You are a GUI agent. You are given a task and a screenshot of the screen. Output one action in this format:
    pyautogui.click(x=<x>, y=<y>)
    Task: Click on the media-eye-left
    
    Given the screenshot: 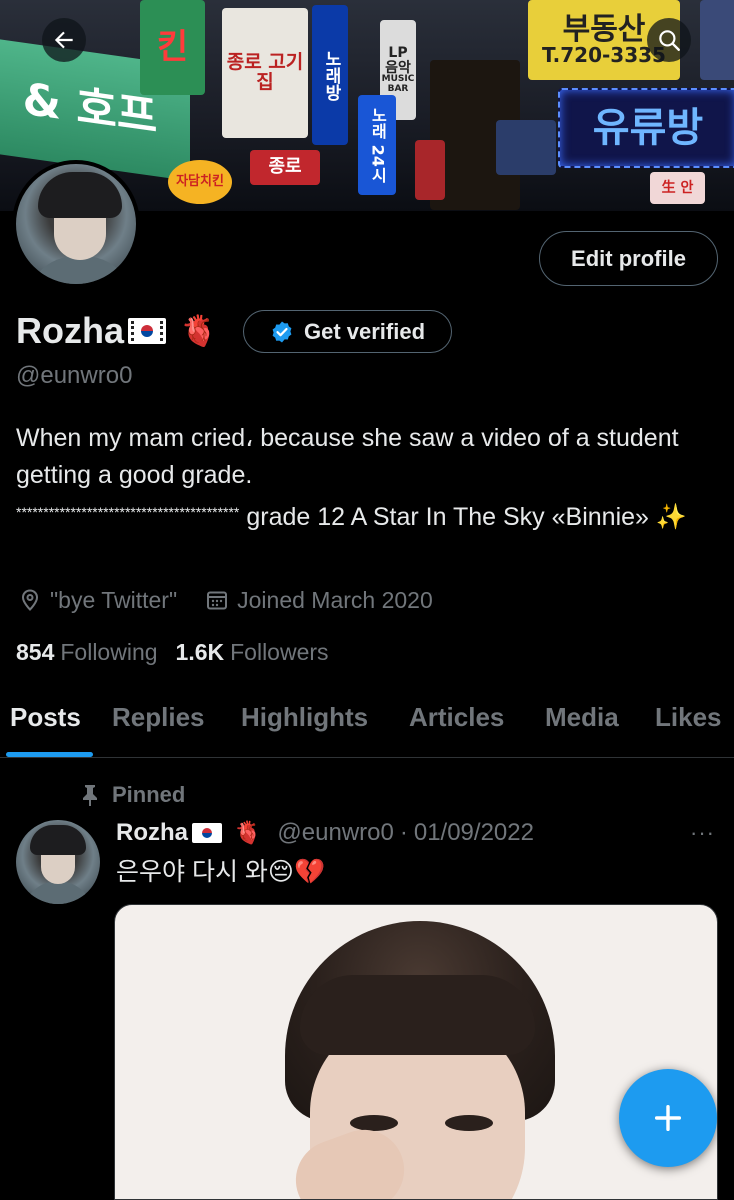 What is the action you would take?
    pyautogui.click(x=374, y=1123)
    